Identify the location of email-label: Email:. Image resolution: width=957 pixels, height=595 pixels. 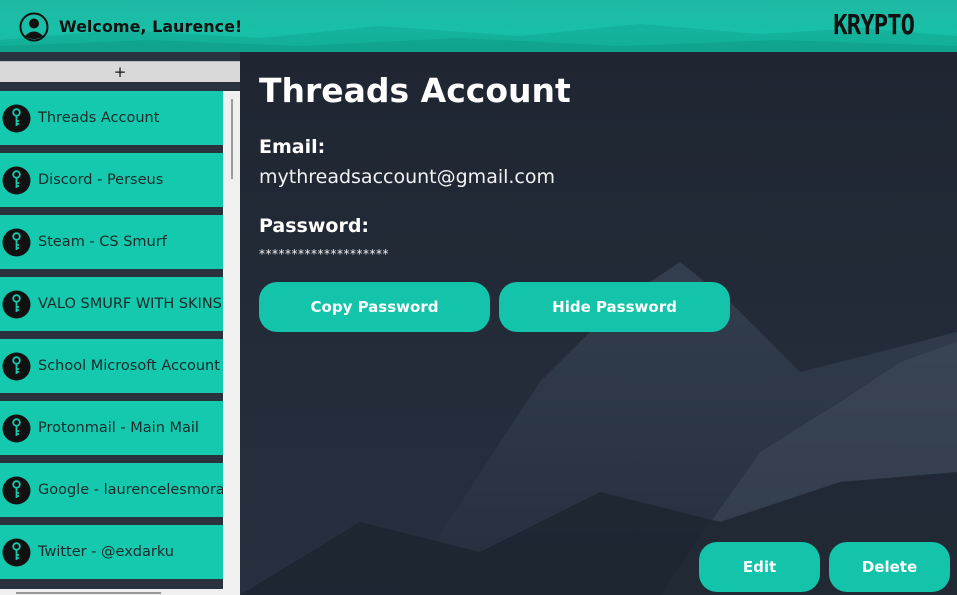
(292, 147).